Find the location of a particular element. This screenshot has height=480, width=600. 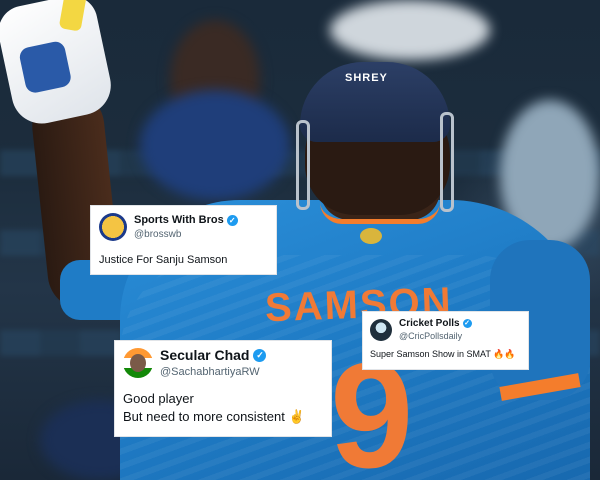

tweet-text: Super Samson Show in SMAT 🔥🔥 is located at coordinates (443, 354).